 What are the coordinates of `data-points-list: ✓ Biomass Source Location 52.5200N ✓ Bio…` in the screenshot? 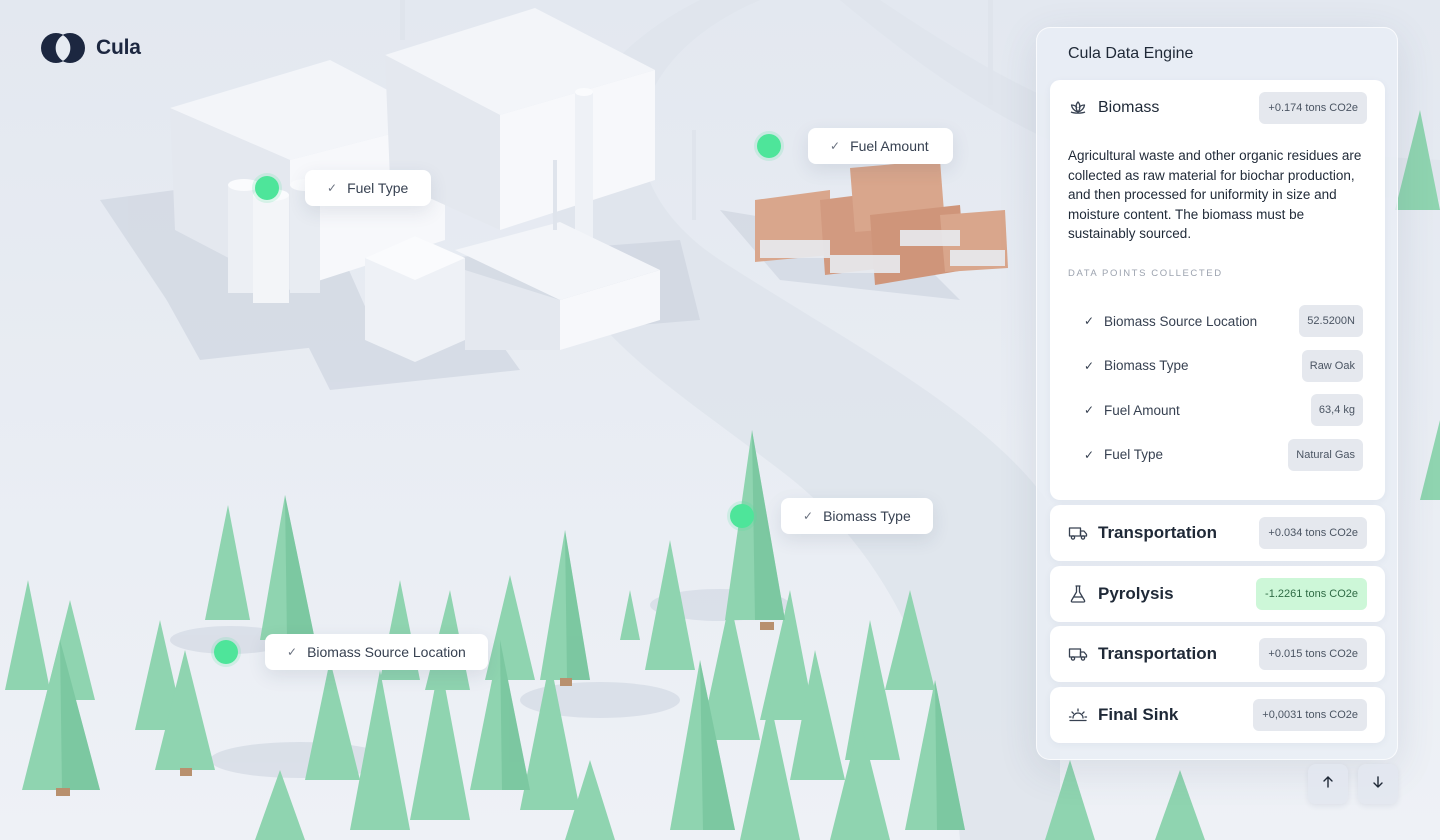 It's located at (1217, 378).